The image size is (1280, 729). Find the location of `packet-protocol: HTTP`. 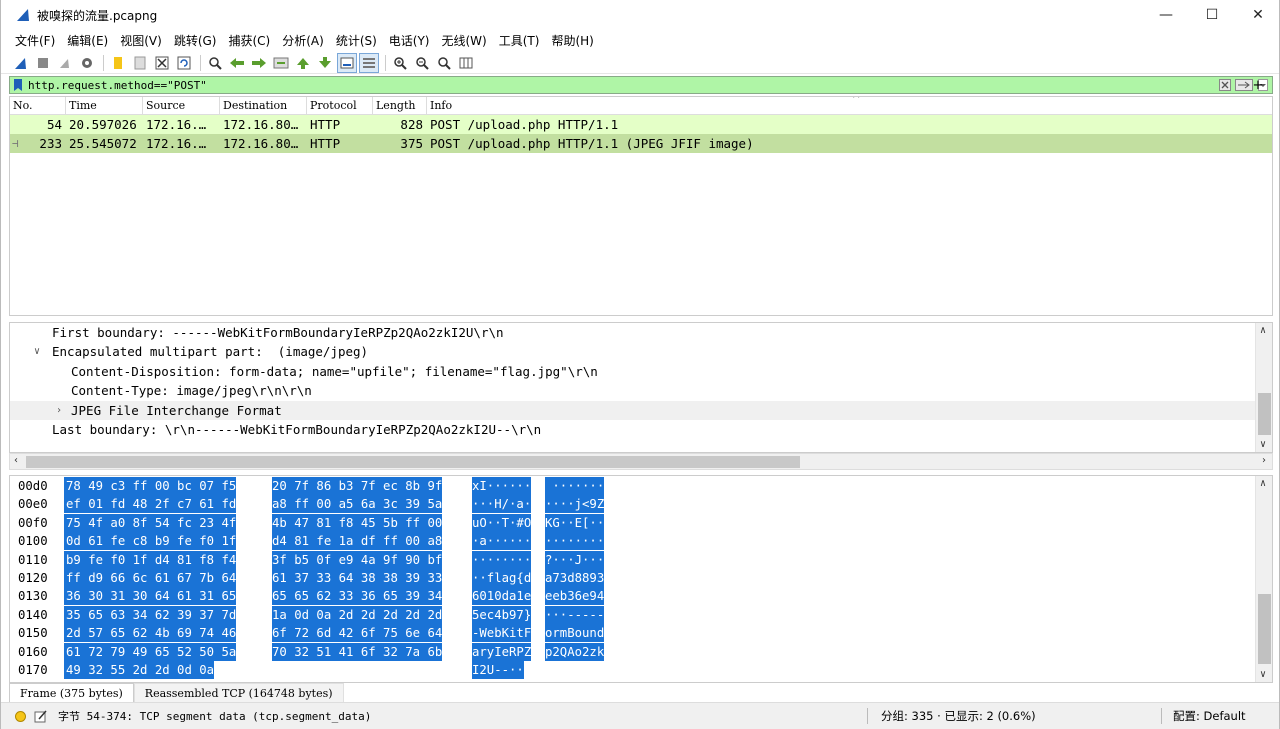

packet-protocol: HTTP is located at coordinates (325, 143).